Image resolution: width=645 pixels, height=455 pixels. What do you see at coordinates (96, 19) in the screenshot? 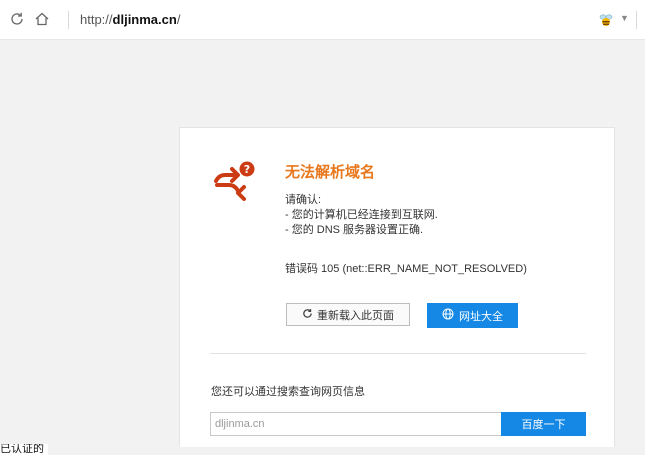
I see `url-prefix: http://` at bounding box center [96, 19].